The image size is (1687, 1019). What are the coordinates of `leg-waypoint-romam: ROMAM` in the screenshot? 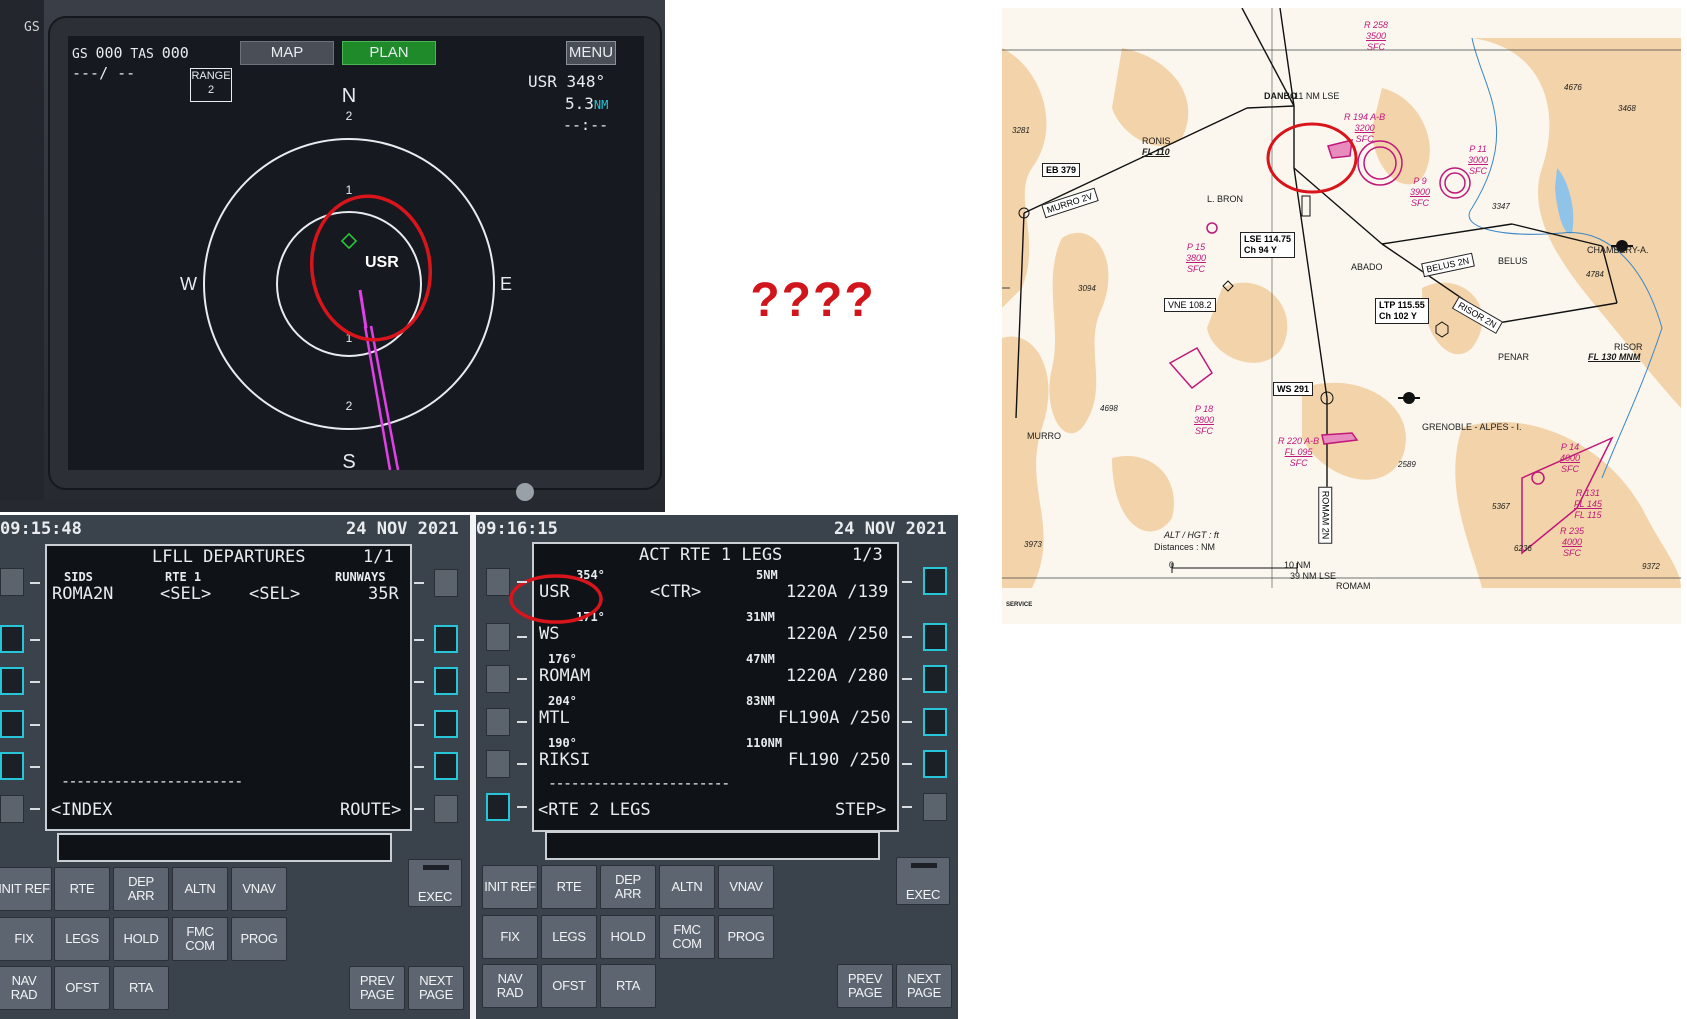 It's located at (564, 676).